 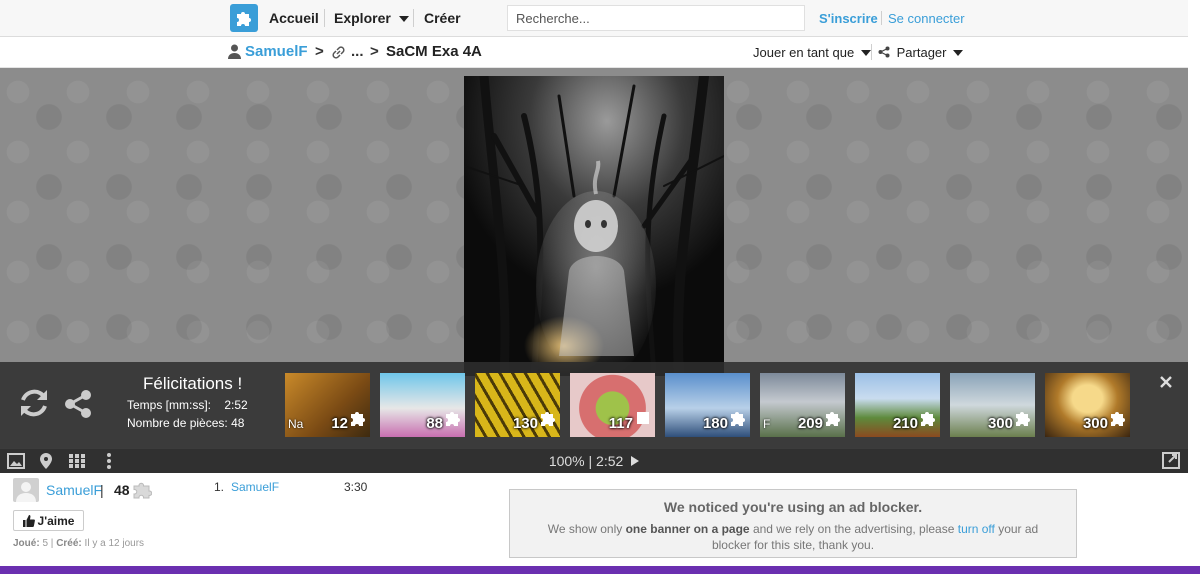 What do you see at coordinates (715, 423) in the screenshot?
I see `piece-count: 180` at bounding box center [715, 423].